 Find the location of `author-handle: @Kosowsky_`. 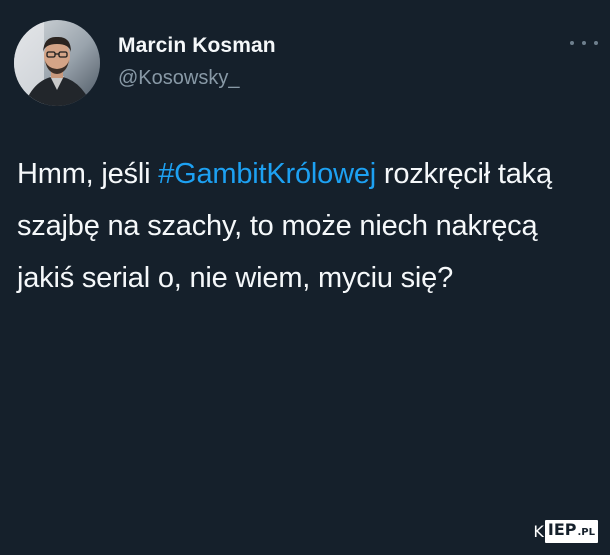

author-handle: @Kosowsky_ is located at coordinates (178, 78).